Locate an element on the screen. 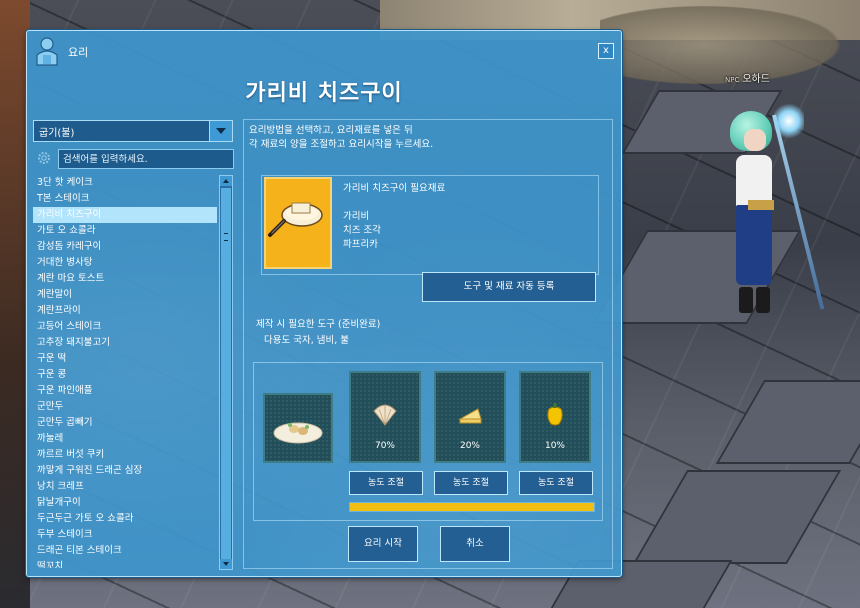  material-item: 가리비 is located at coordinates (356, 216).